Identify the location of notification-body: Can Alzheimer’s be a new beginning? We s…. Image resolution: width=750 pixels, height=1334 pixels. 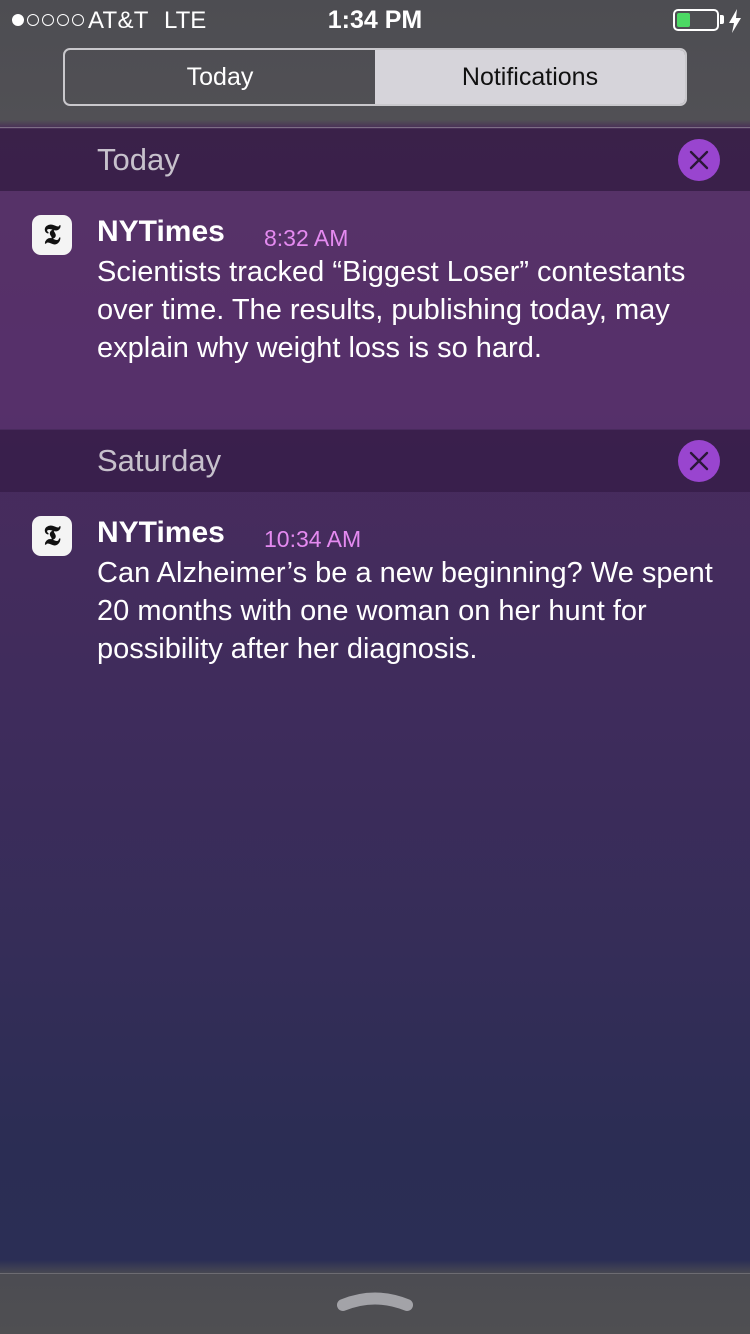
(405, 611).